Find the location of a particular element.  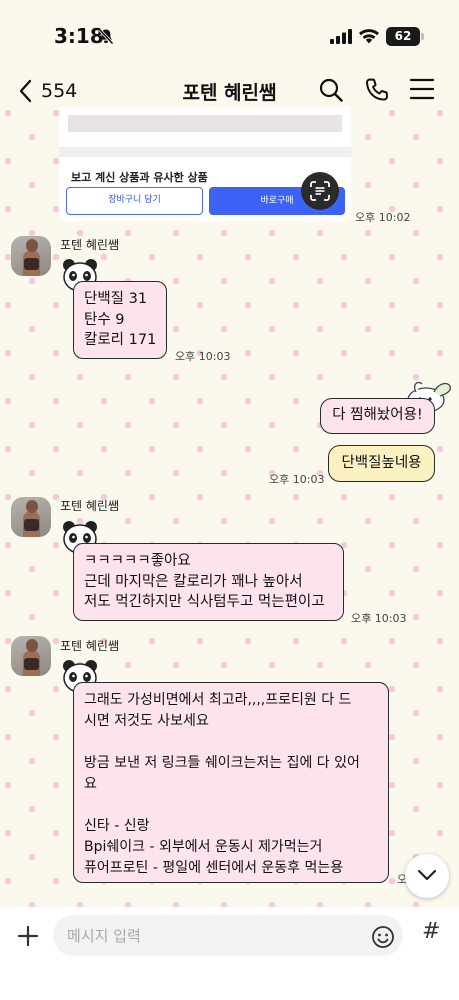

status-bar: 3:18 62 is located at coordinates (229, 35).